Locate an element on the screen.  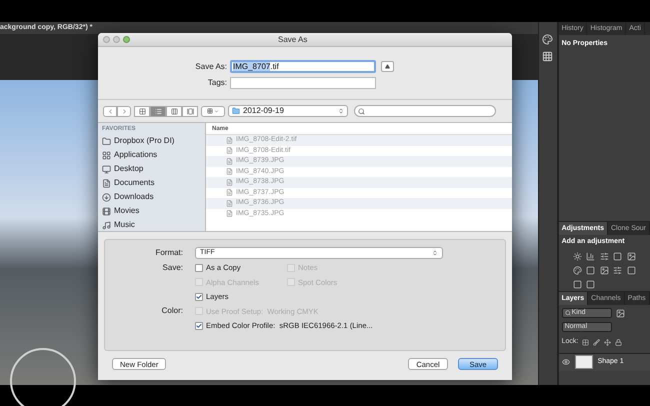
caret-icon is located at coordinates (216, 111).